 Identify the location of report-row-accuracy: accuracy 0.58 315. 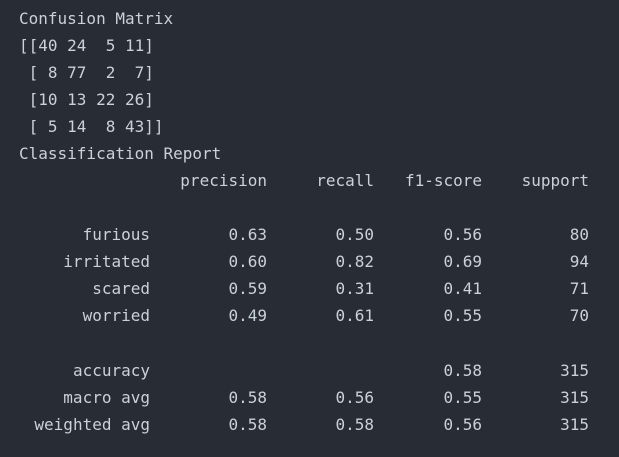
(319, 370).